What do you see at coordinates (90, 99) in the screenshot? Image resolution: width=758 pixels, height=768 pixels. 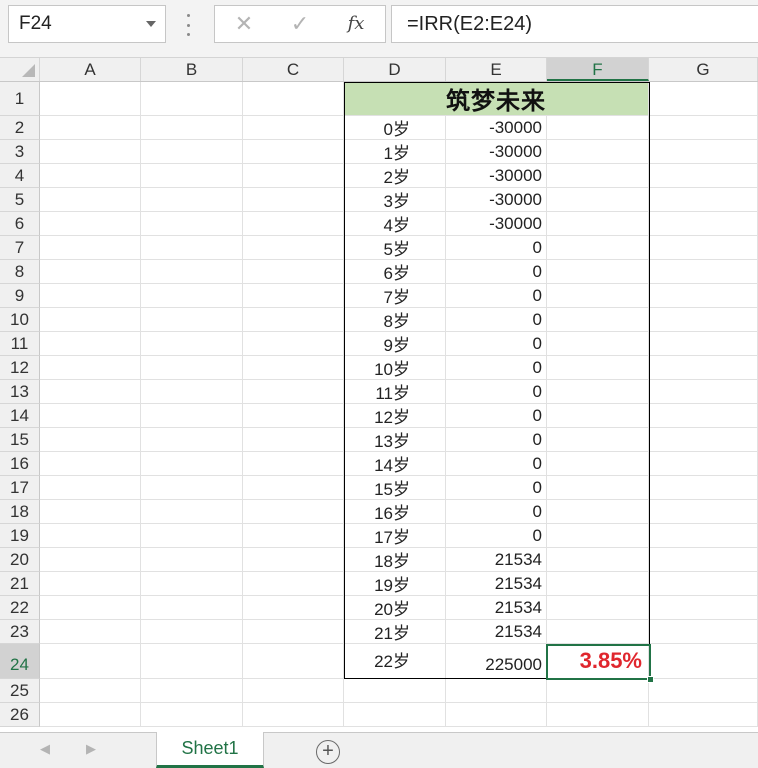 I see `cell-a1` at bounding box center [90, 99].